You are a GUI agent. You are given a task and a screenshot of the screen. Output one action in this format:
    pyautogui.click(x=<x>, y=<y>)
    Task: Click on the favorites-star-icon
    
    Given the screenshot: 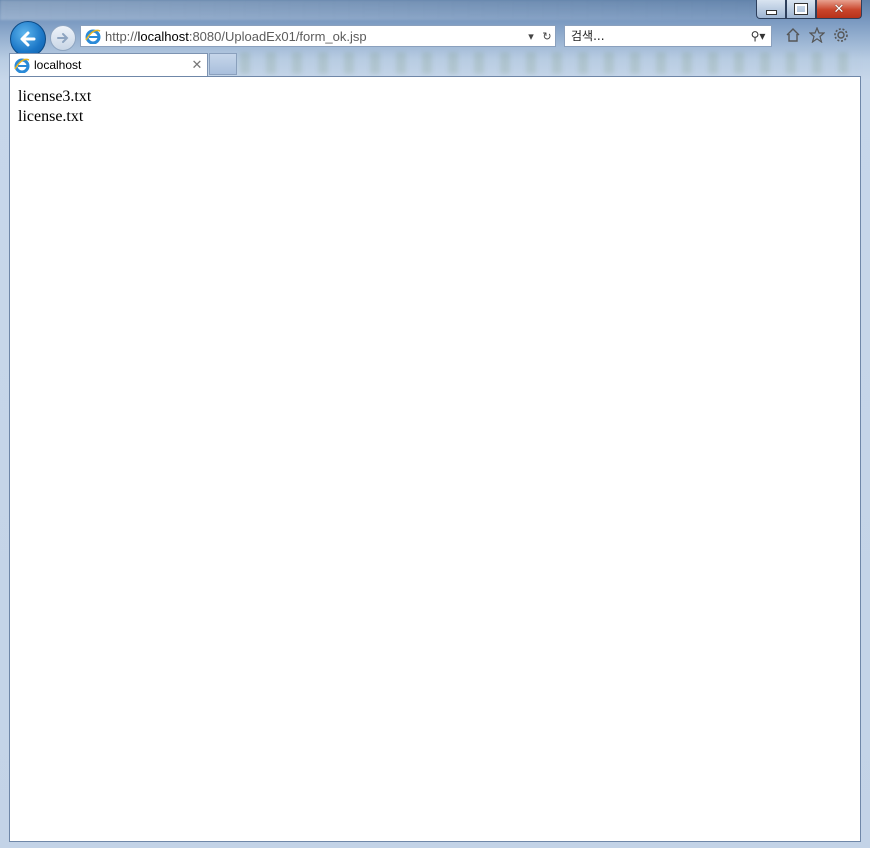 What is the action you would take?
    pyautogui.click(x=817, y=35)
    